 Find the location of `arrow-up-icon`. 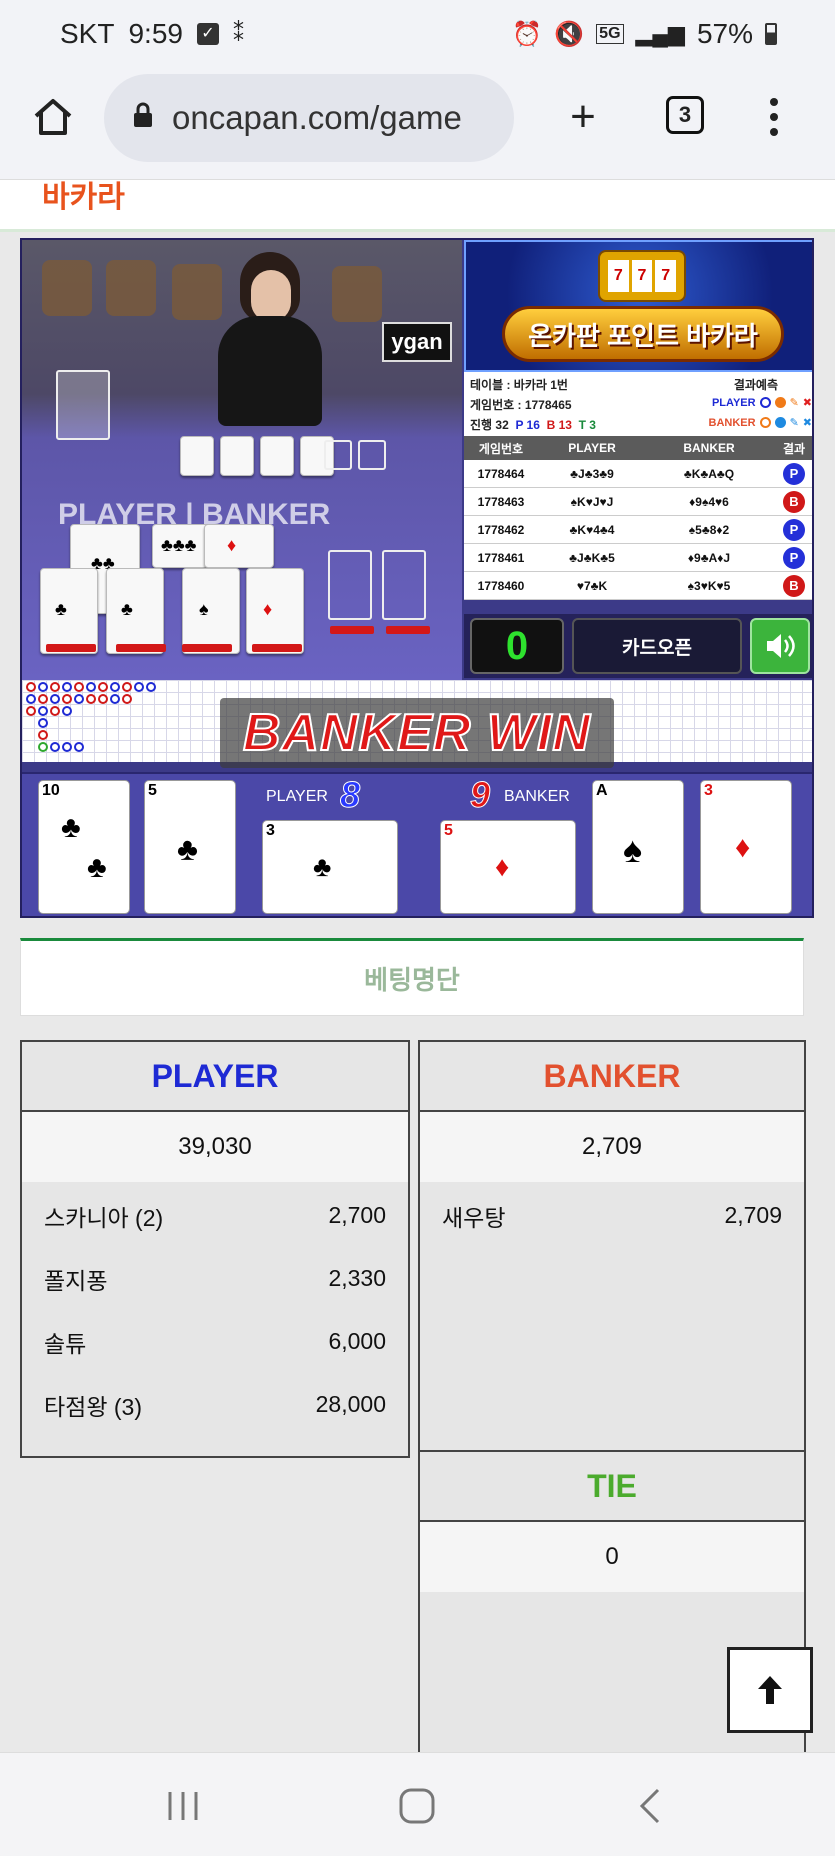

arrow-up-icon is located at coordinates (770, 1690).